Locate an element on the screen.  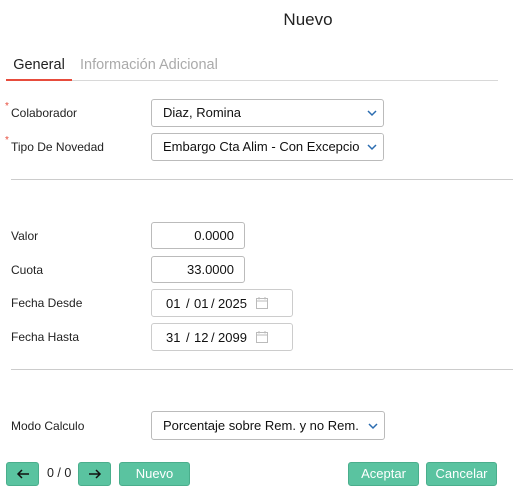
fecha-hasta-day: 31 is located at coordinates (173, 337).